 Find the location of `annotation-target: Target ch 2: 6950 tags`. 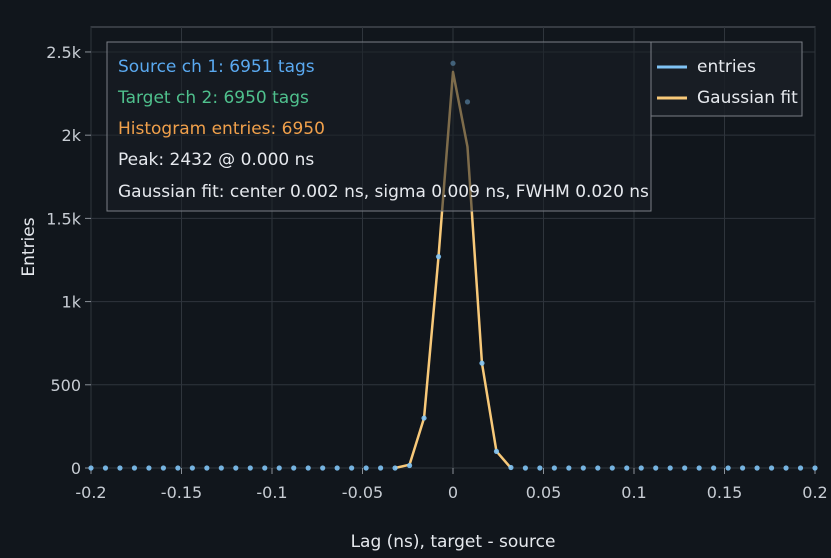

annotation-target: Target ch 2: 6950 tags is located at coordinates (213, 98).